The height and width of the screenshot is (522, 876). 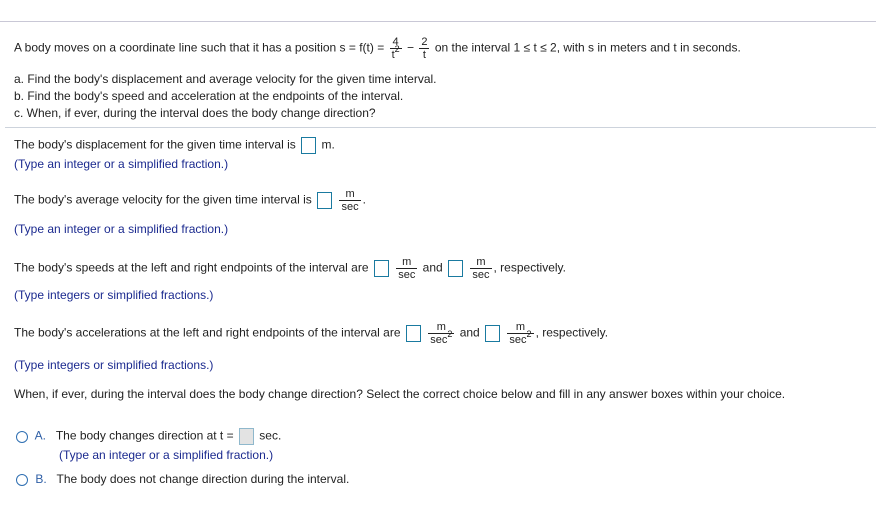 What do you see at coordinates (410, 47) in the screenshot?
I see `minus-sign: −` at bounding box center [410, 47].